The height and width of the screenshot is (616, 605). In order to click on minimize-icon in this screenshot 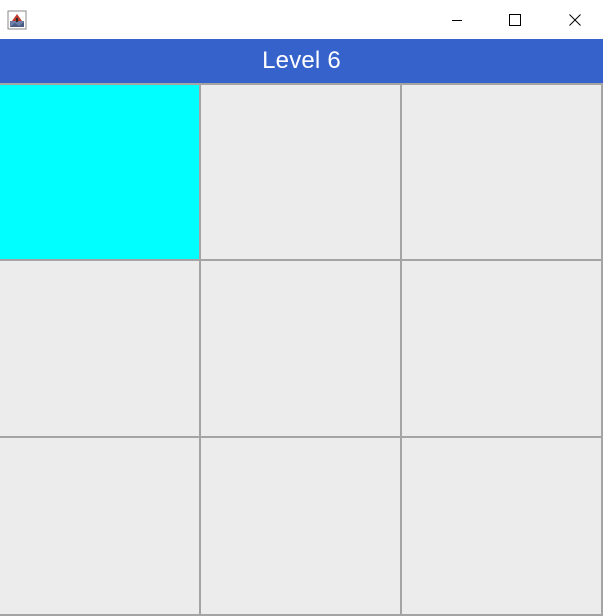, I will do `click(457, 20)`.